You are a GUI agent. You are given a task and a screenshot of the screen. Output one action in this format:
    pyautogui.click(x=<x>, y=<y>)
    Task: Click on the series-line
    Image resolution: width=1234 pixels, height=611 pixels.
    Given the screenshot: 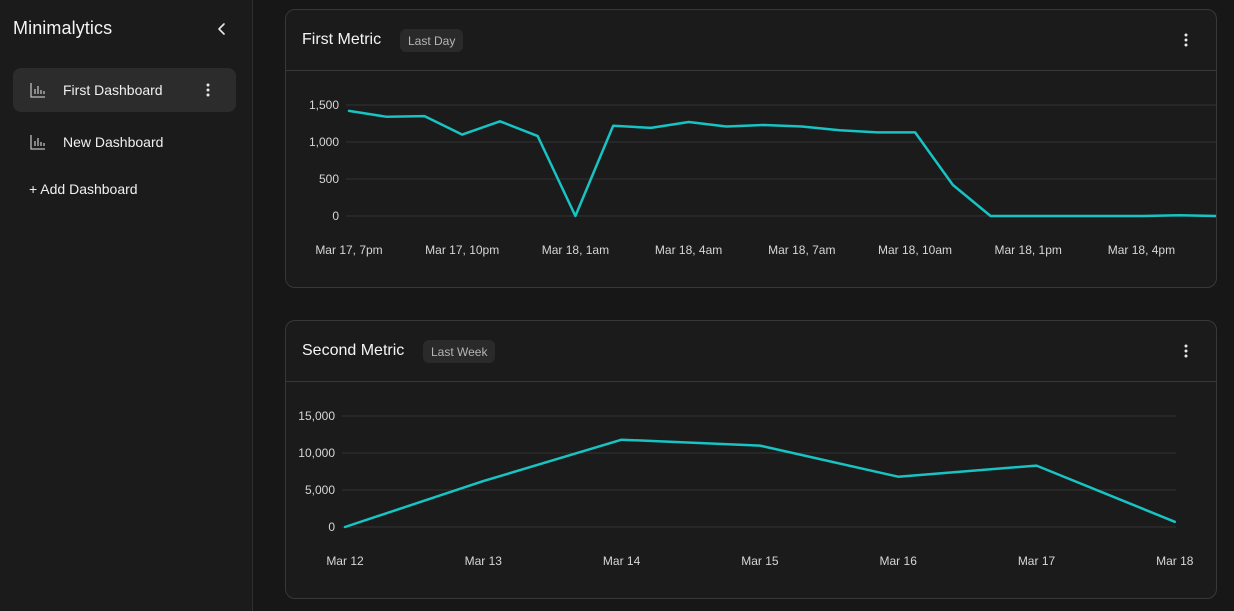 What is the action you would take?
    pyautogui.click(x=781, y=163)
    